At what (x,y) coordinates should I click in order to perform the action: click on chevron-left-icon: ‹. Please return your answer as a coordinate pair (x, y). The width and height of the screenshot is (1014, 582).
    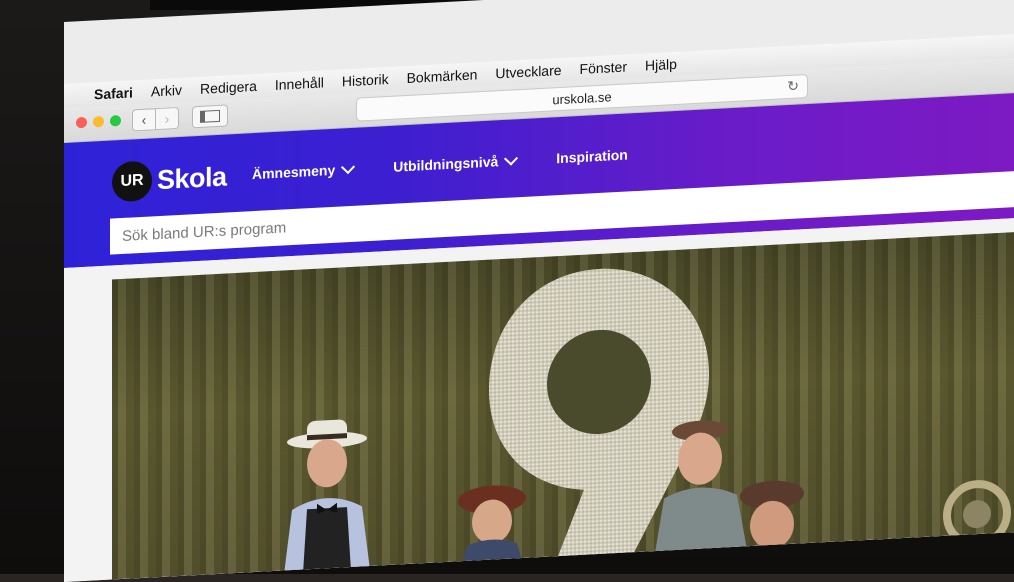
    Looking at the image, I should click on (144, 119).